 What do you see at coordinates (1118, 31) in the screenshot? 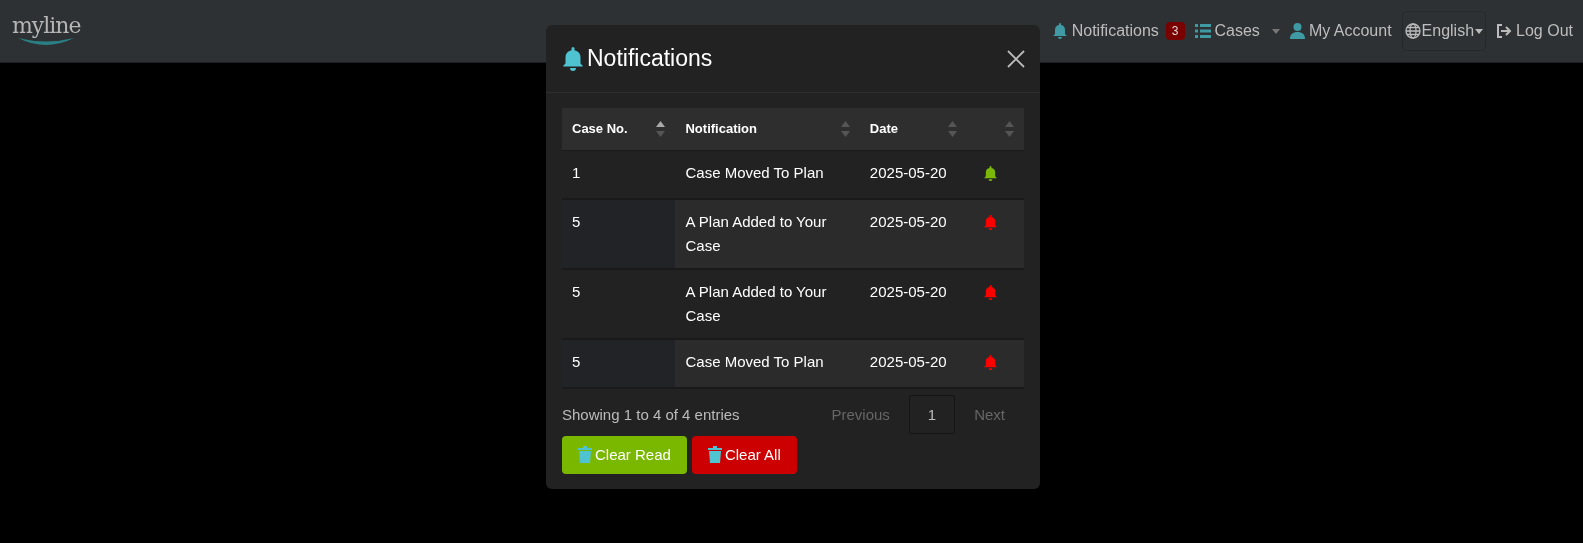
I see `nav-link: Notifications 3` at bounding box center [1118, 31].